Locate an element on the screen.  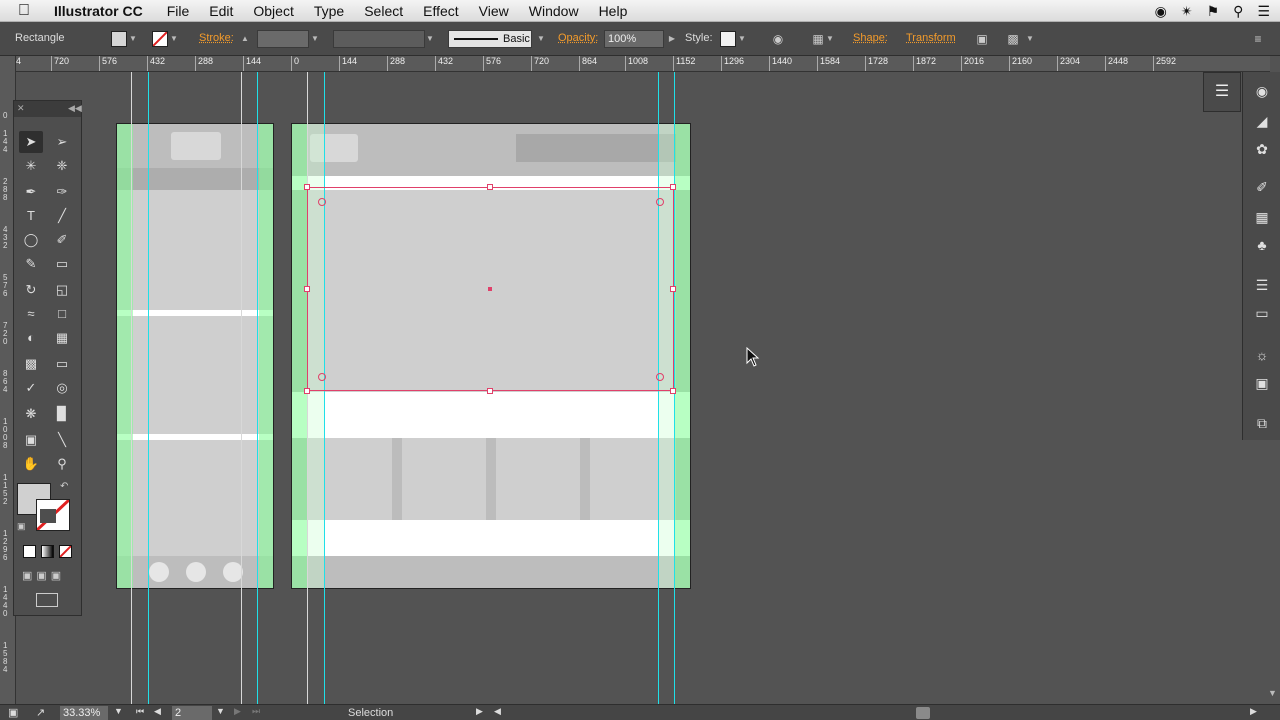
stroke-weight-dropdown: ▼ is located at coordinates (315, 39).